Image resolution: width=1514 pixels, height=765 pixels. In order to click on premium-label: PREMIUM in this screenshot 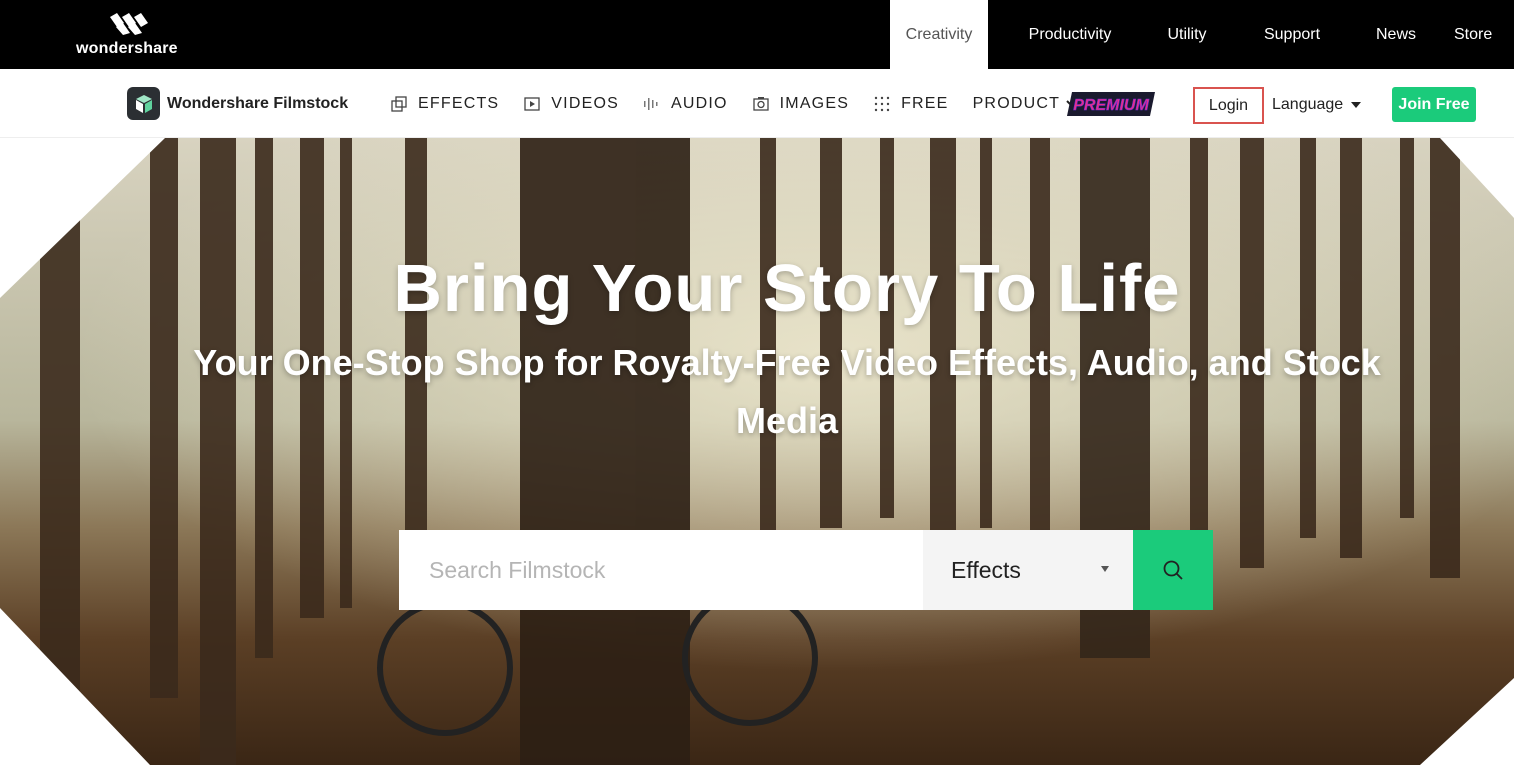, I will do `click(1111, 105)`.